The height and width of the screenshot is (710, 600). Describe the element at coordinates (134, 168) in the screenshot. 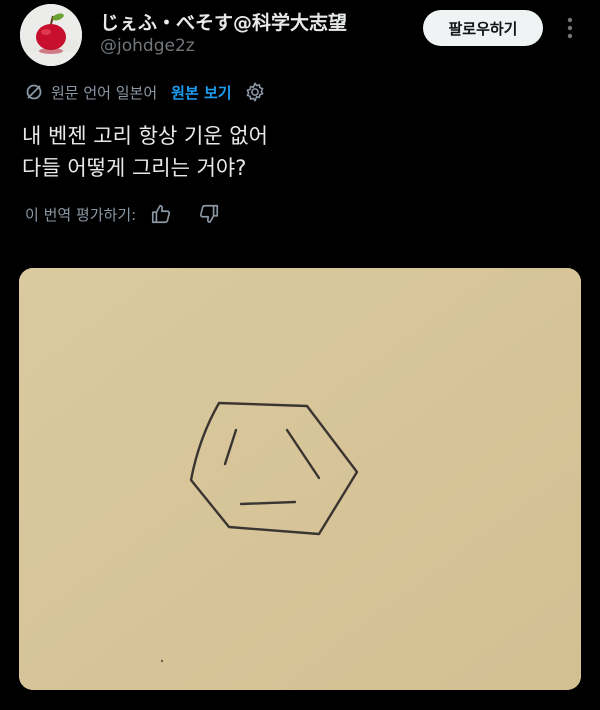

I see `tweet-text-line: 다들 어떻게 그리는 거야?` at that location.